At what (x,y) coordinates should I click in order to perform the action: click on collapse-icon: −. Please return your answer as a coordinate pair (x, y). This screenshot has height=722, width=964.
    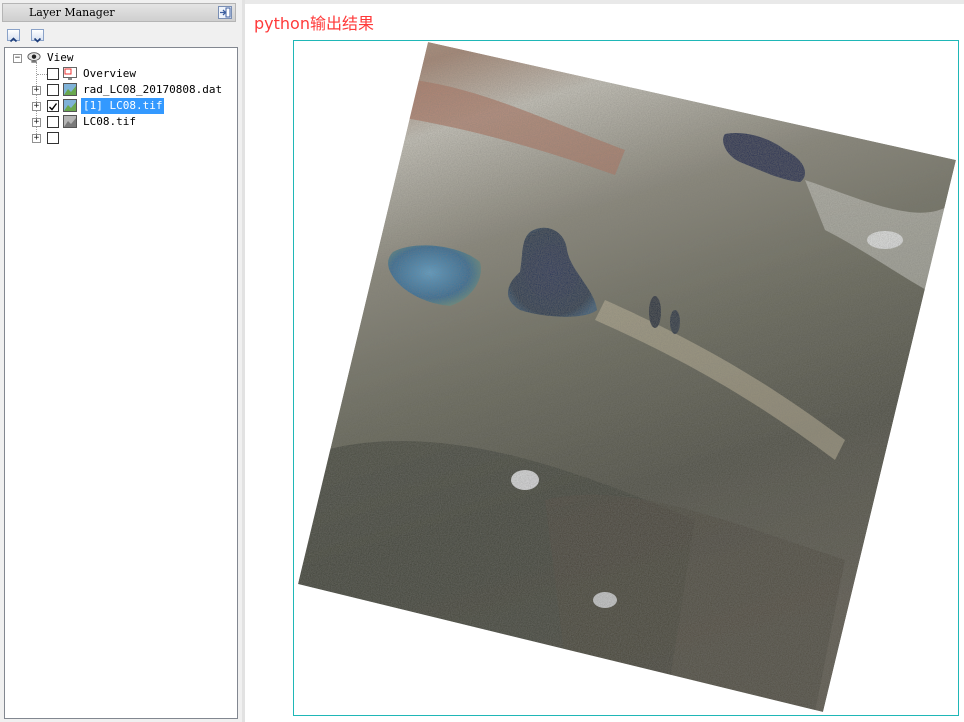
    Looking at the image, I should click on (17, 58).